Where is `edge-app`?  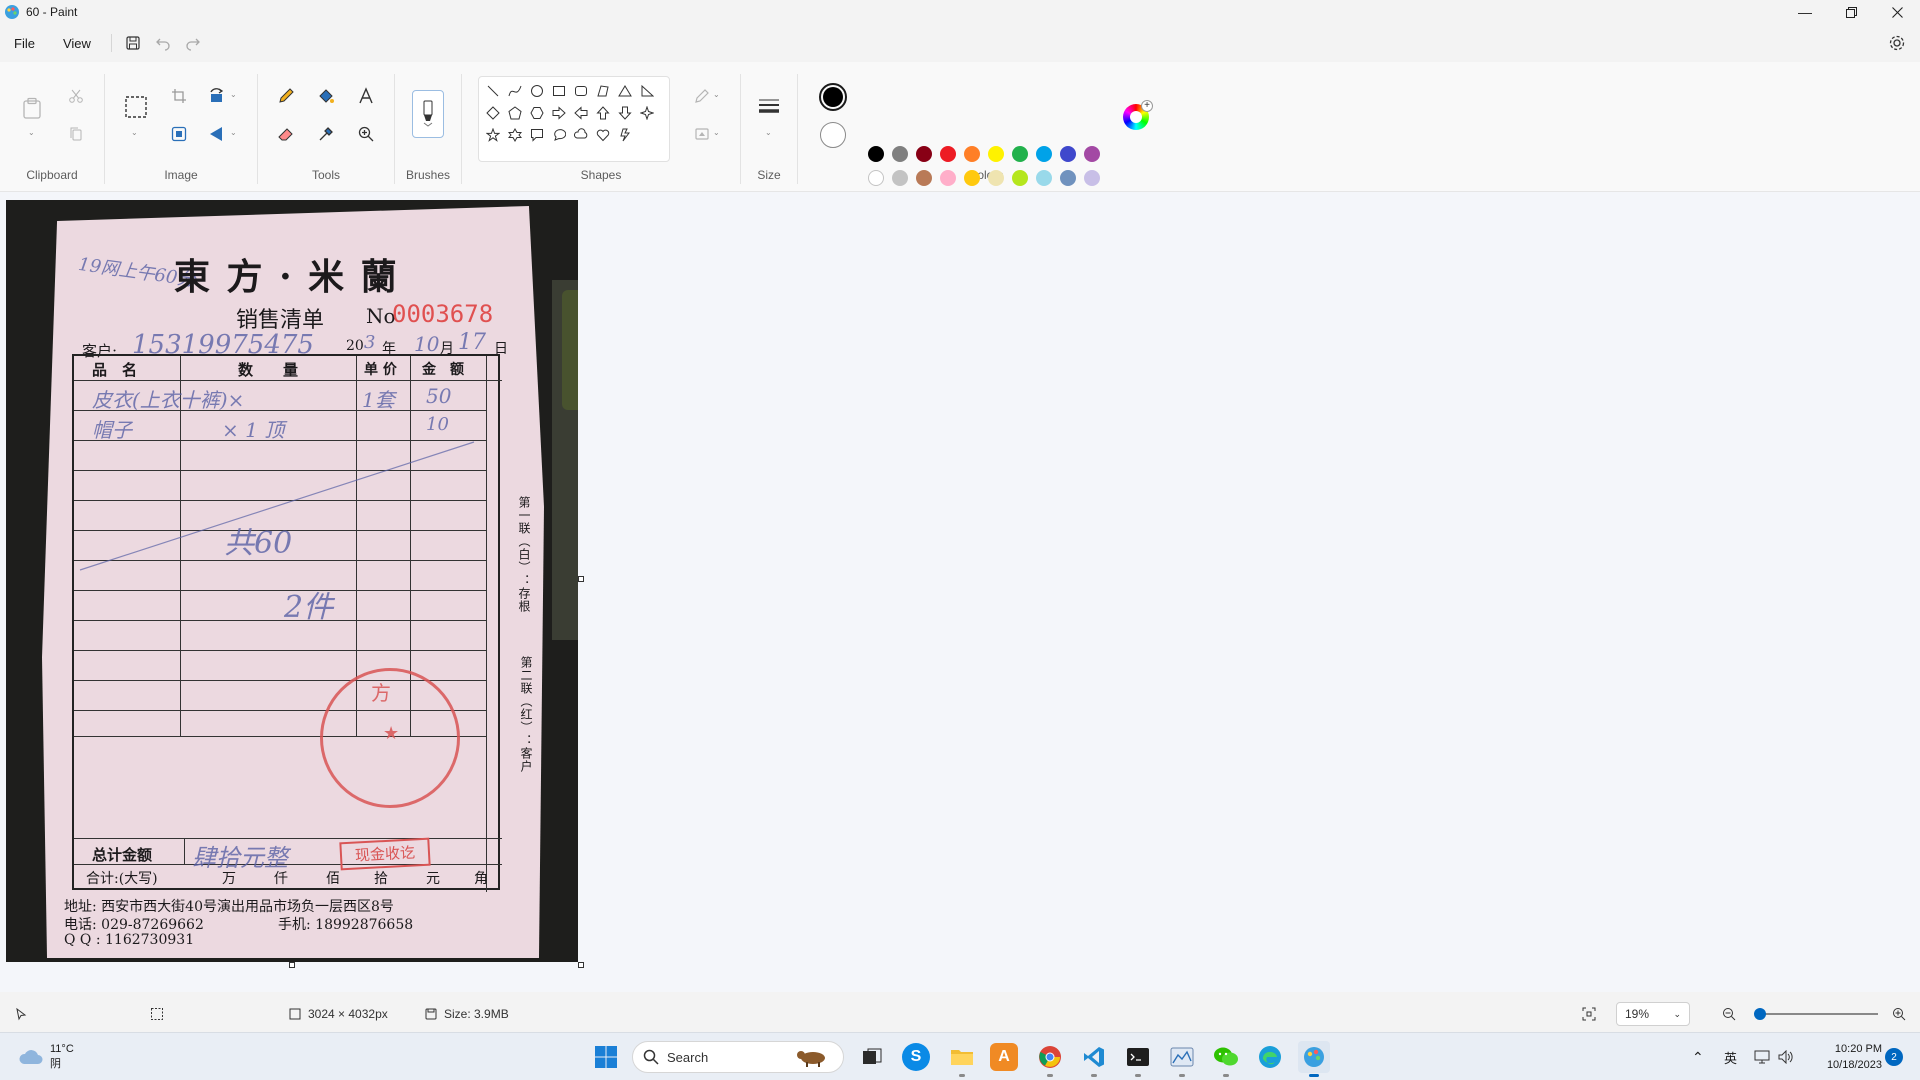
edge-app is located at coordinates (1270, 1057).